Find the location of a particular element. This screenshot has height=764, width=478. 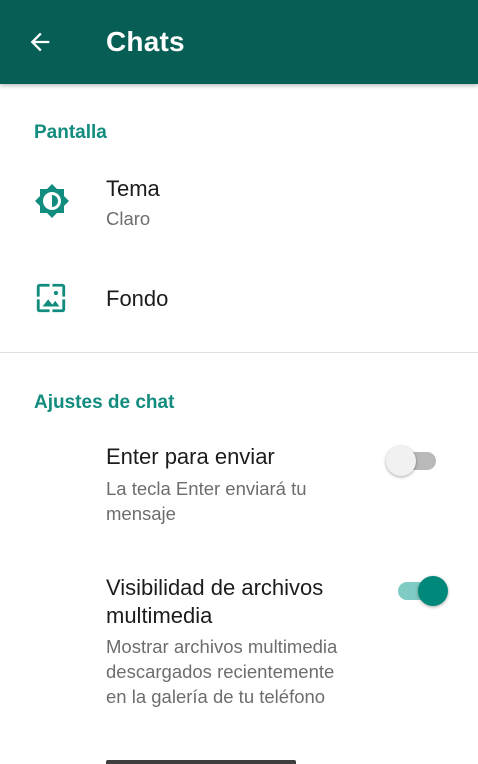

media-visibility-toggle is located at coordinates (423, 590).